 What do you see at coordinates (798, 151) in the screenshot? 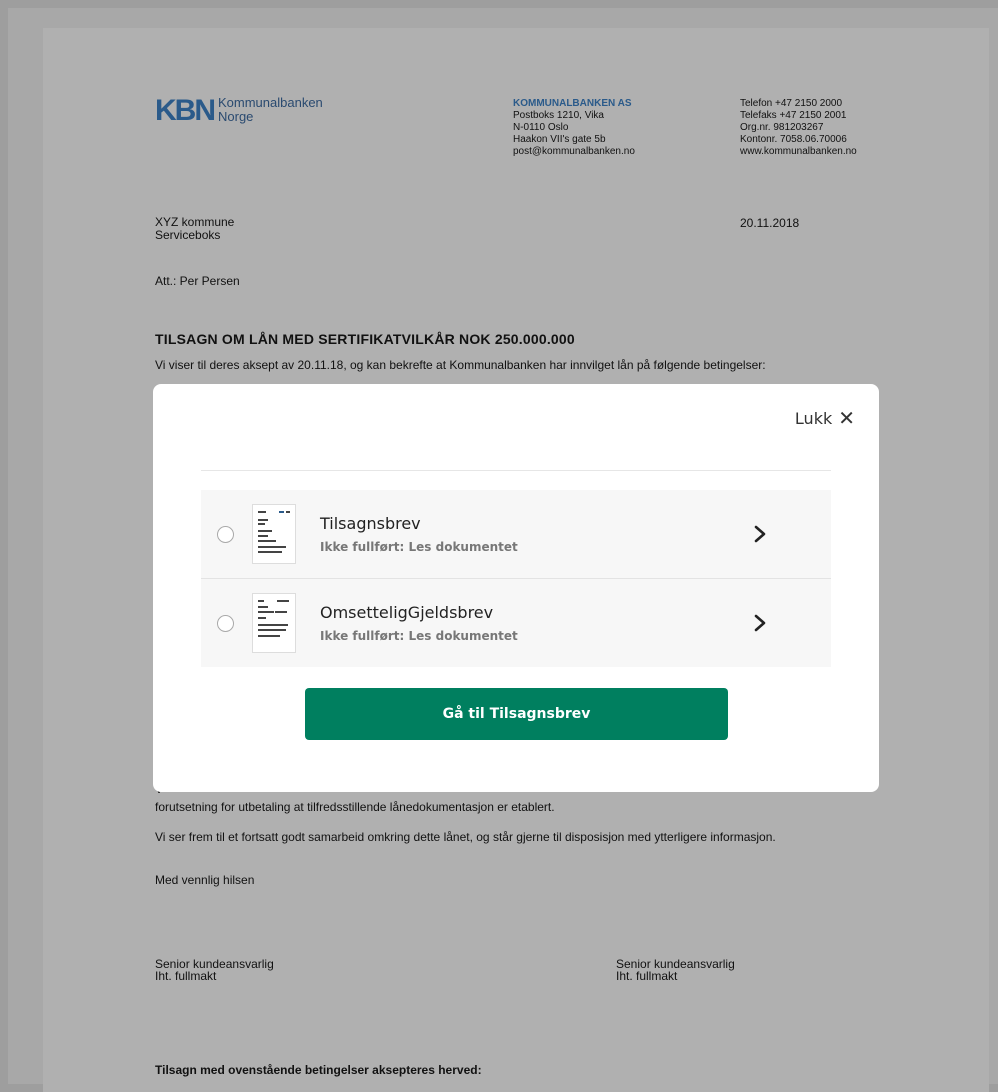
I see `contact-line: www.kommunalbanken.no` at bounding box center [798, 151].